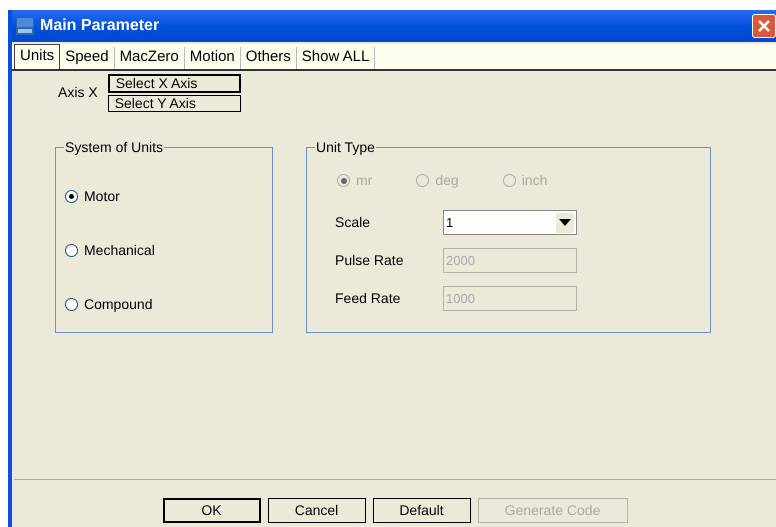 This screenshot has width=776, height=527. I want to click on close-button, so click(764, 26).